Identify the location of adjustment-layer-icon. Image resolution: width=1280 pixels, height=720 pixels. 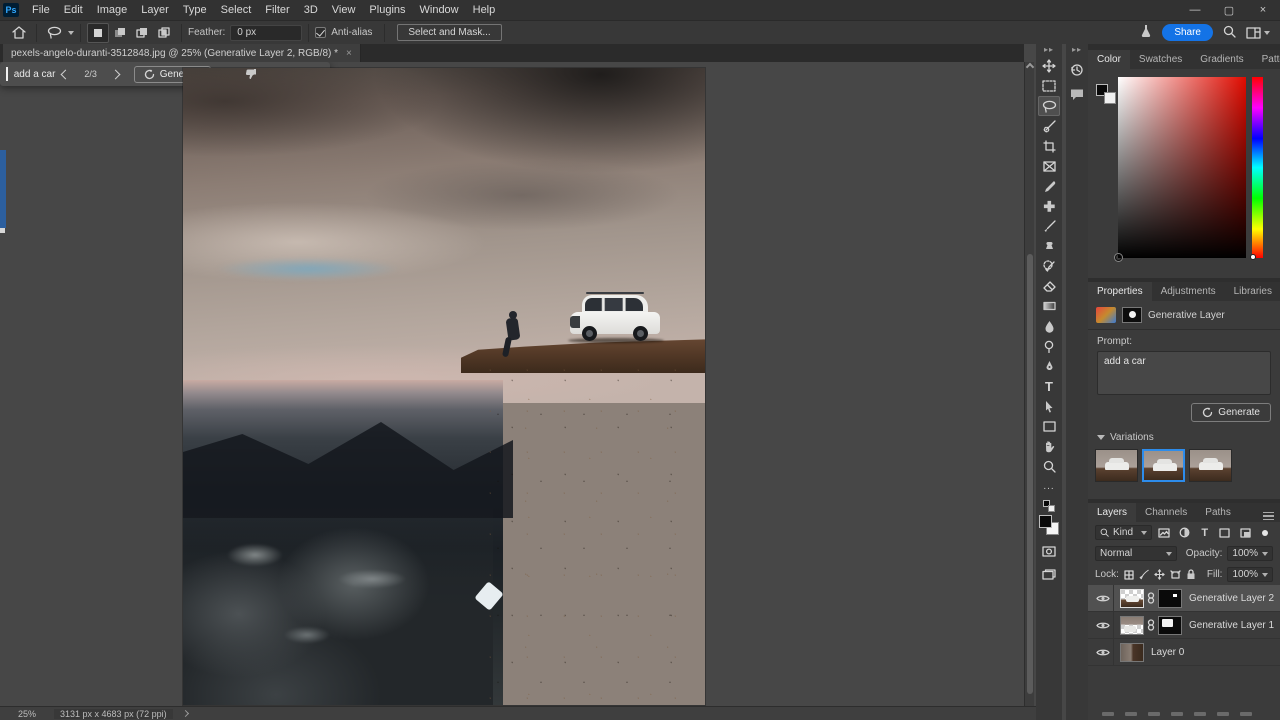
(1177, 714).